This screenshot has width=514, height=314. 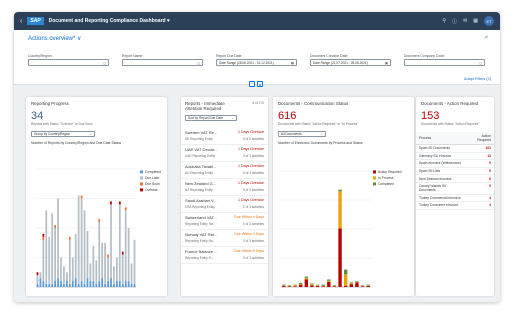 What do you see at coordinates (96, 103) in the screenshot?
I see `card-title: Reporting Progress` at bounding box center [96, 103].